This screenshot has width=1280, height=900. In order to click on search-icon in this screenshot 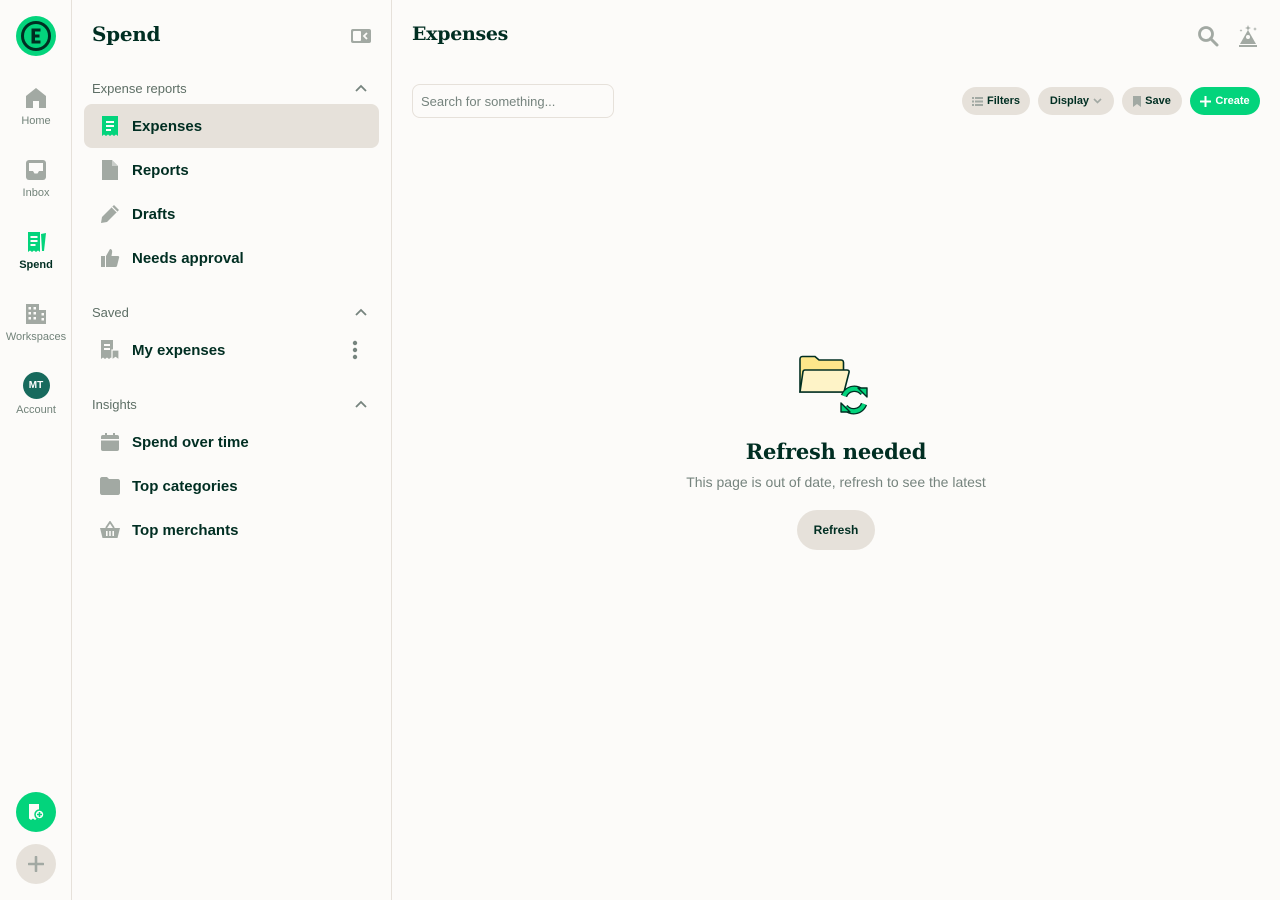, I will do `click(1208, 36)`.